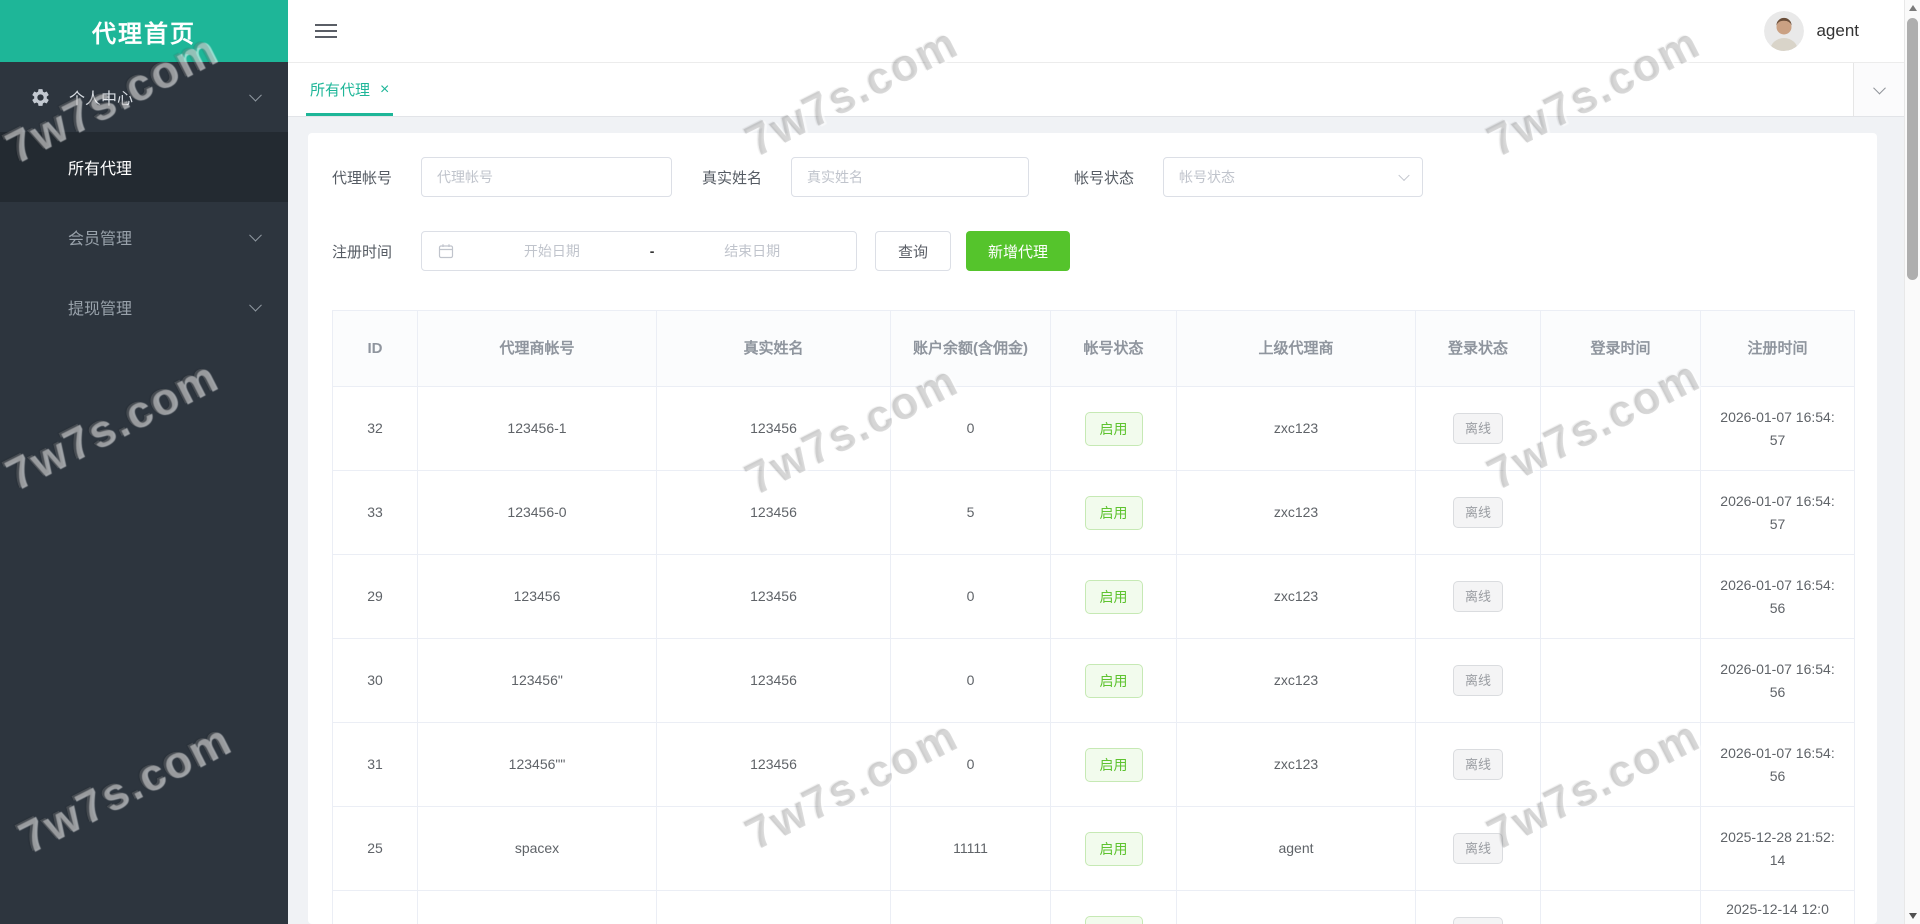 The height and width of the screenshot is (924, 1920). I want to click on cell-register-time: 2026-01-07 16:54:57, so click(1777, 428).